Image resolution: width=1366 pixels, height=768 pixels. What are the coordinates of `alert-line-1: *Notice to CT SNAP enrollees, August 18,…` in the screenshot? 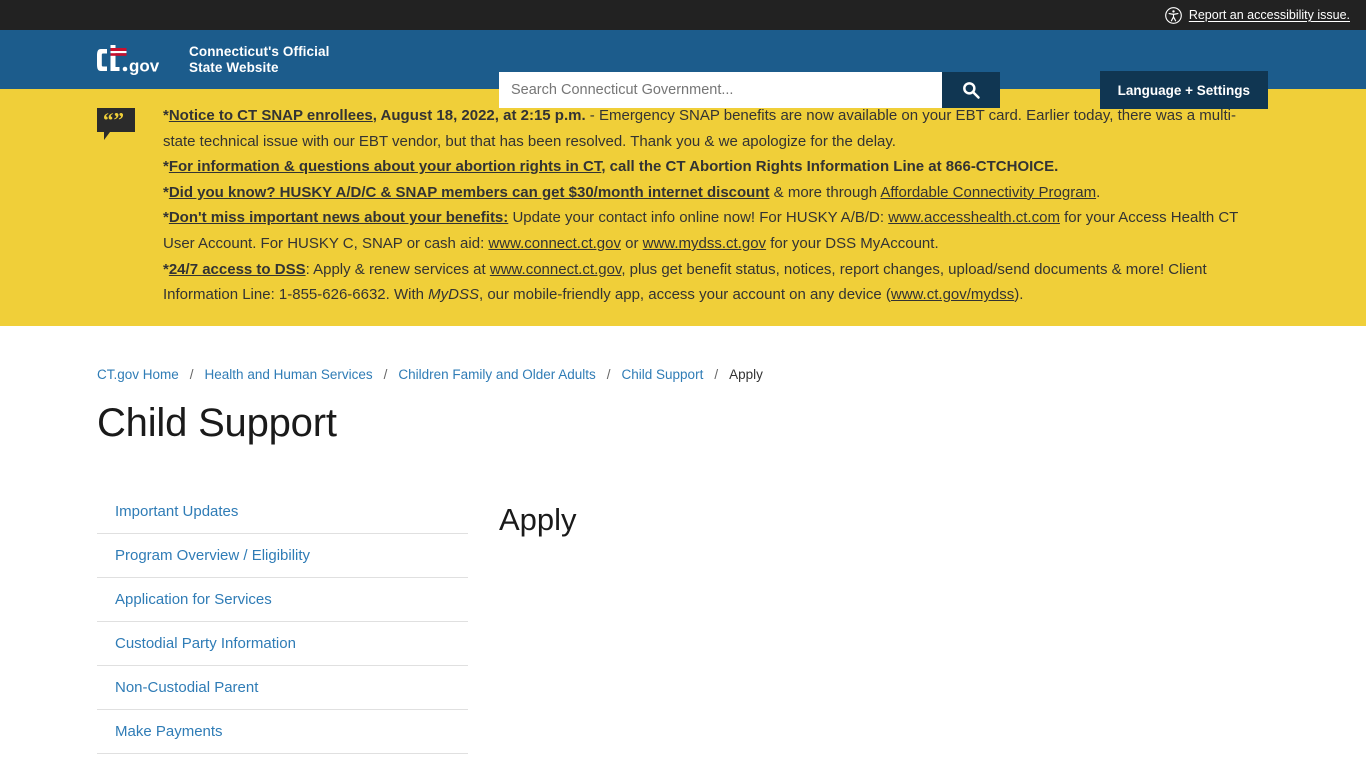 It's located at (709, 128).